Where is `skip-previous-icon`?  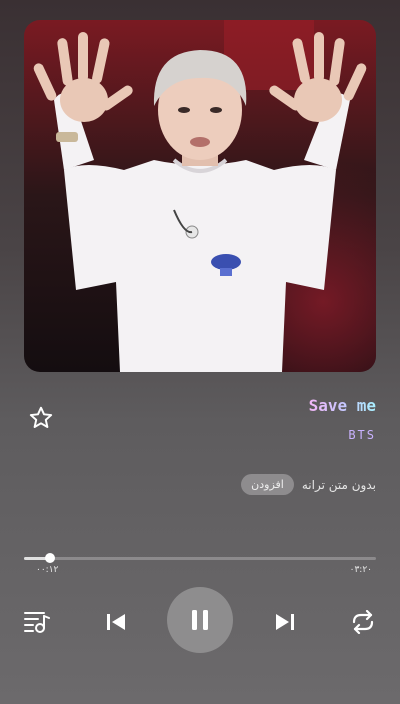 skip-previous-icon is located at coordinates (116, 622).